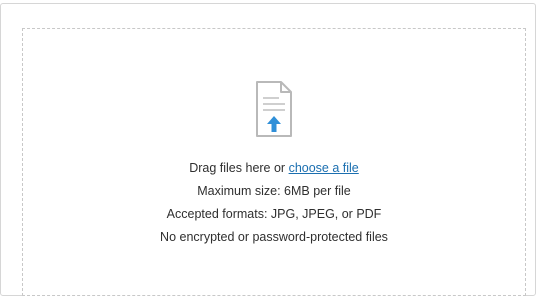 The height and width of the screenshot is (297, 539). Describe the element at coordinates (274, 108) in the screenshot. I see `document-upload-icon` at that location.